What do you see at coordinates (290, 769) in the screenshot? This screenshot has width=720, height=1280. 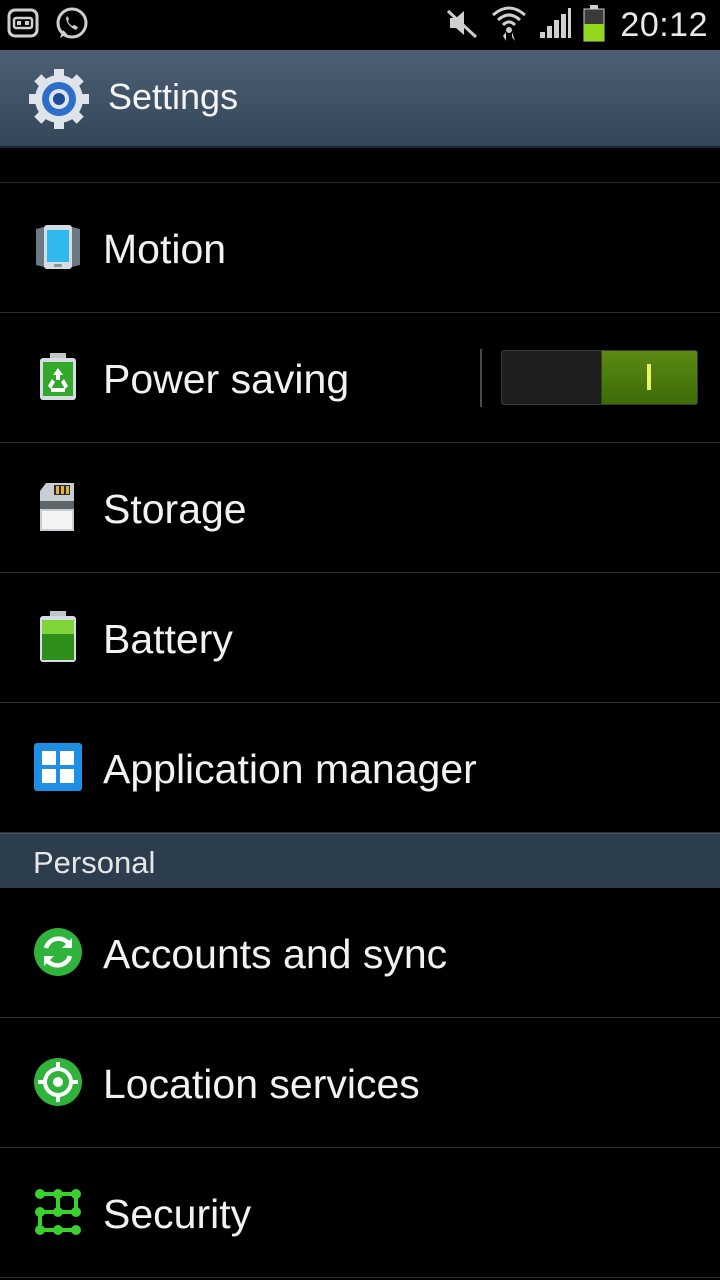 I see `settings-item-label: Application manager` at bounding box center [290, 769].